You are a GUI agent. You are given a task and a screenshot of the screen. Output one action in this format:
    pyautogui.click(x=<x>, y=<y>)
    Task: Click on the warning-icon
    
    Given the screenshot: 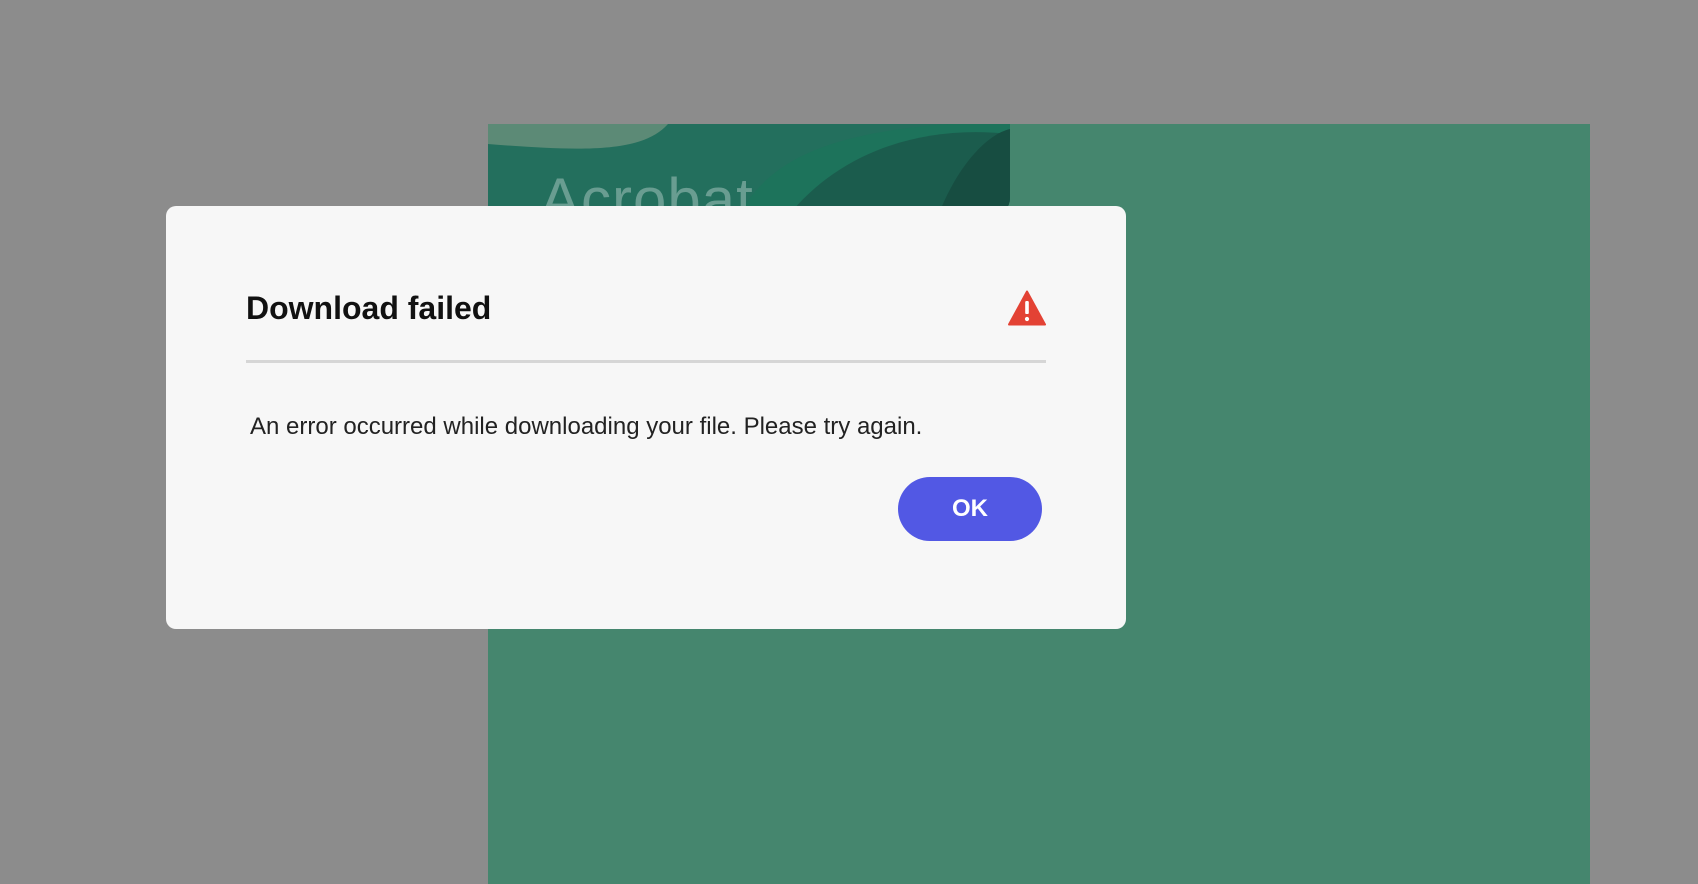 What is the action you would take?
    pyautogui.click(x=1027, y=308)
    